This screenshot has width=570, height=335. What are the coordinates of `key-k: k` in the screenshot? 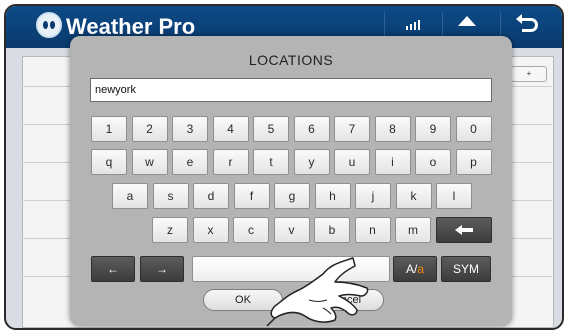 It's located at (413, 196).